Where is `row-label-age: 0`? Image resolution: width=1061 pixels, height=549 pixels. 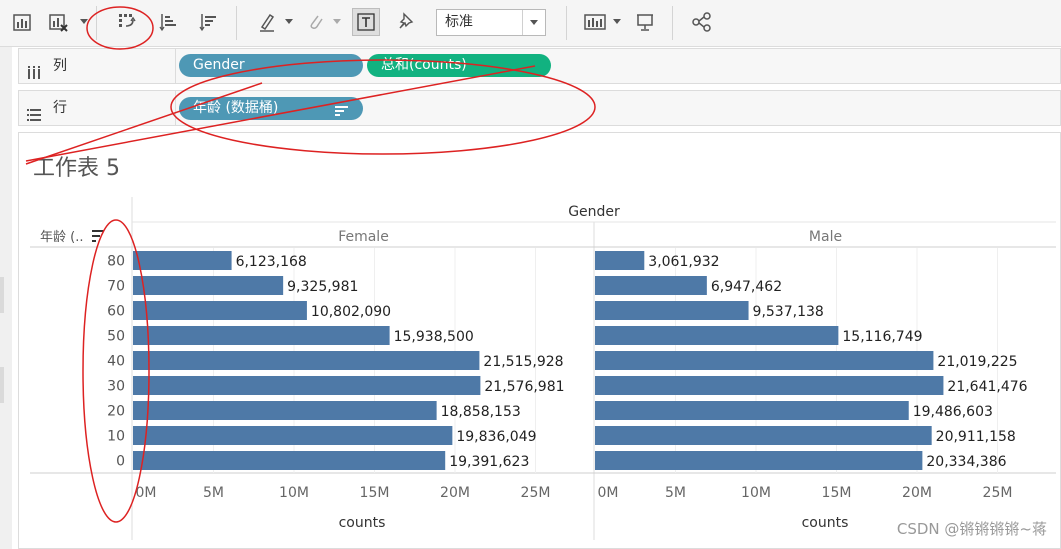
row-label-age: 0 is located at coordinates (120, 462).